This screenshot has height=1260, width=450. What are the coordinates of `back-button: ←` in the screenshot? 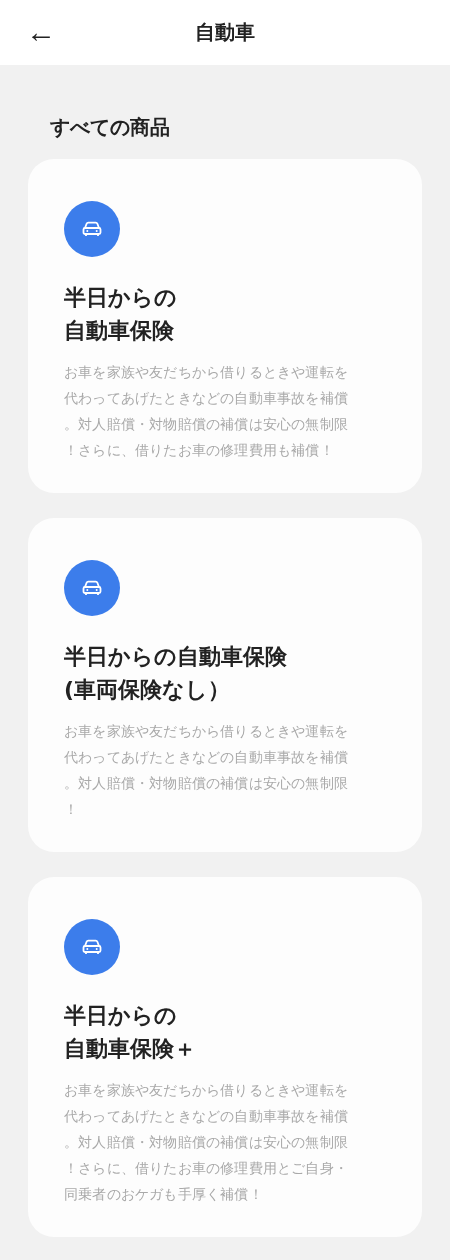 It's located at (41, 32).